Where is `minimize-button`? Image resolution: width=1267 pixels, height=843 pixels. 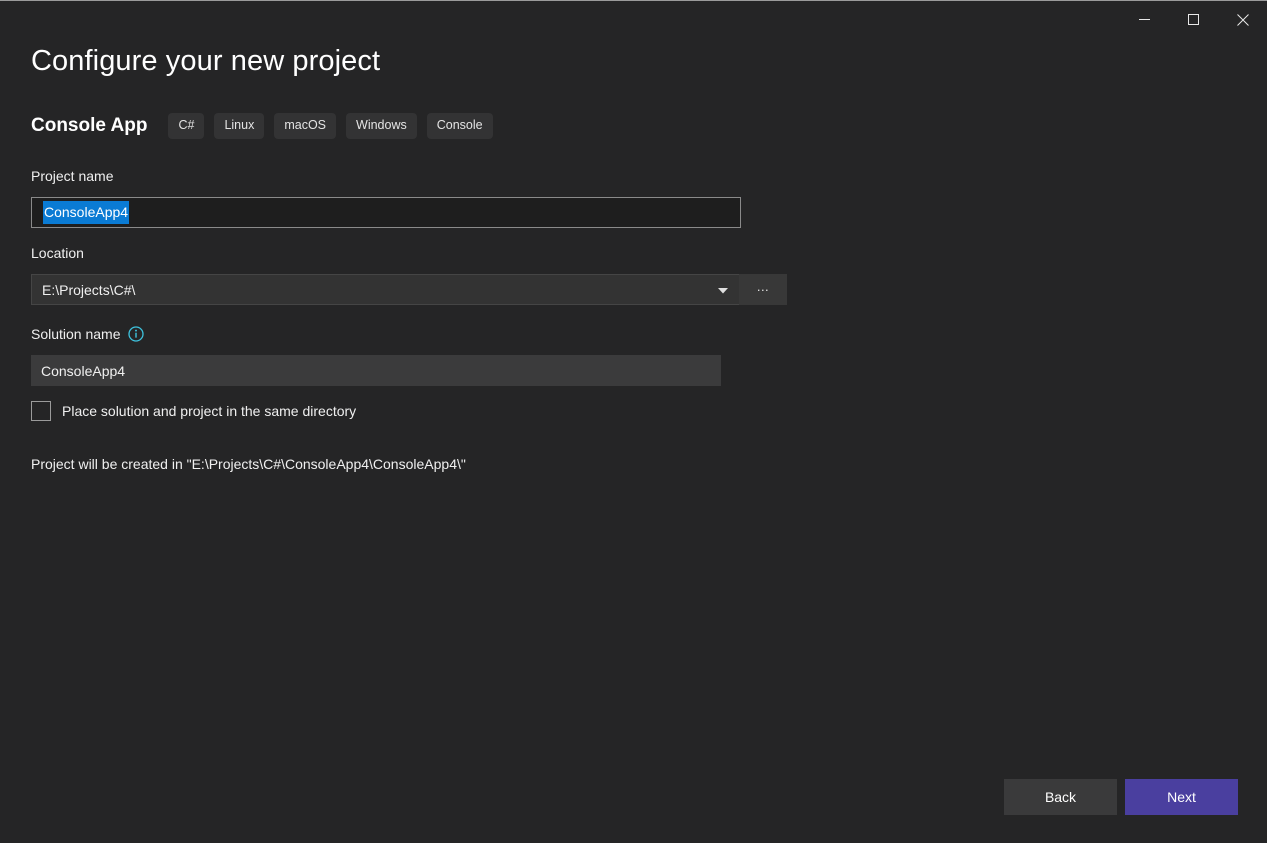 minimize-button is located at coordinates (1144, 19).